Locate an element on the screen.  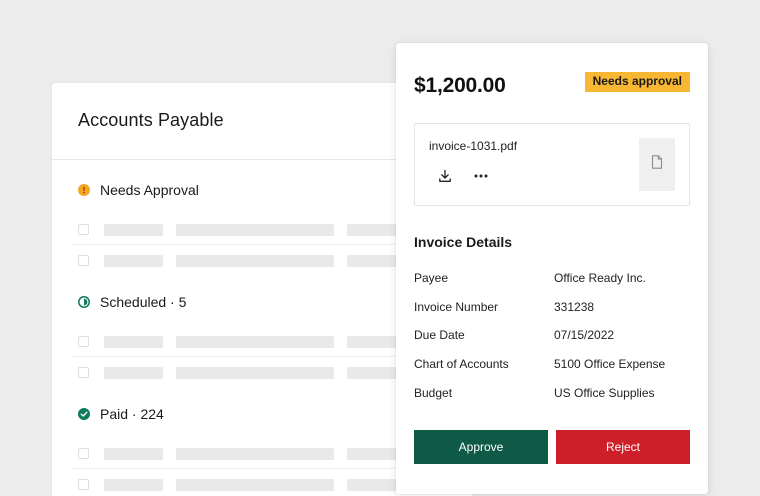
detail-row-budget: Budget US Office Supplies is located at coordinates (554, 393).